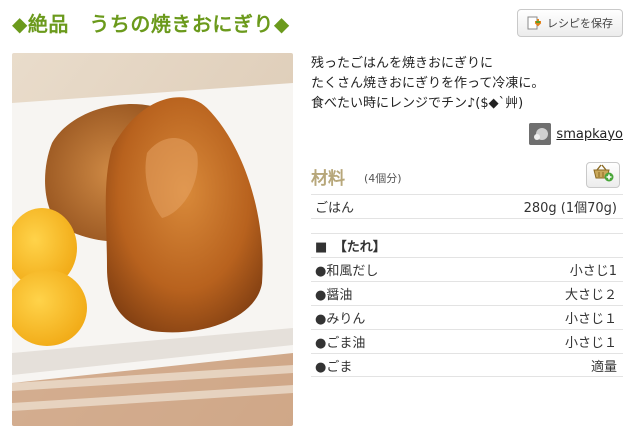  What do you see at coordinates (334, 367) in the screenshot?
I see `ingredient-name: ●ごま` at bounding box center [334, 367].